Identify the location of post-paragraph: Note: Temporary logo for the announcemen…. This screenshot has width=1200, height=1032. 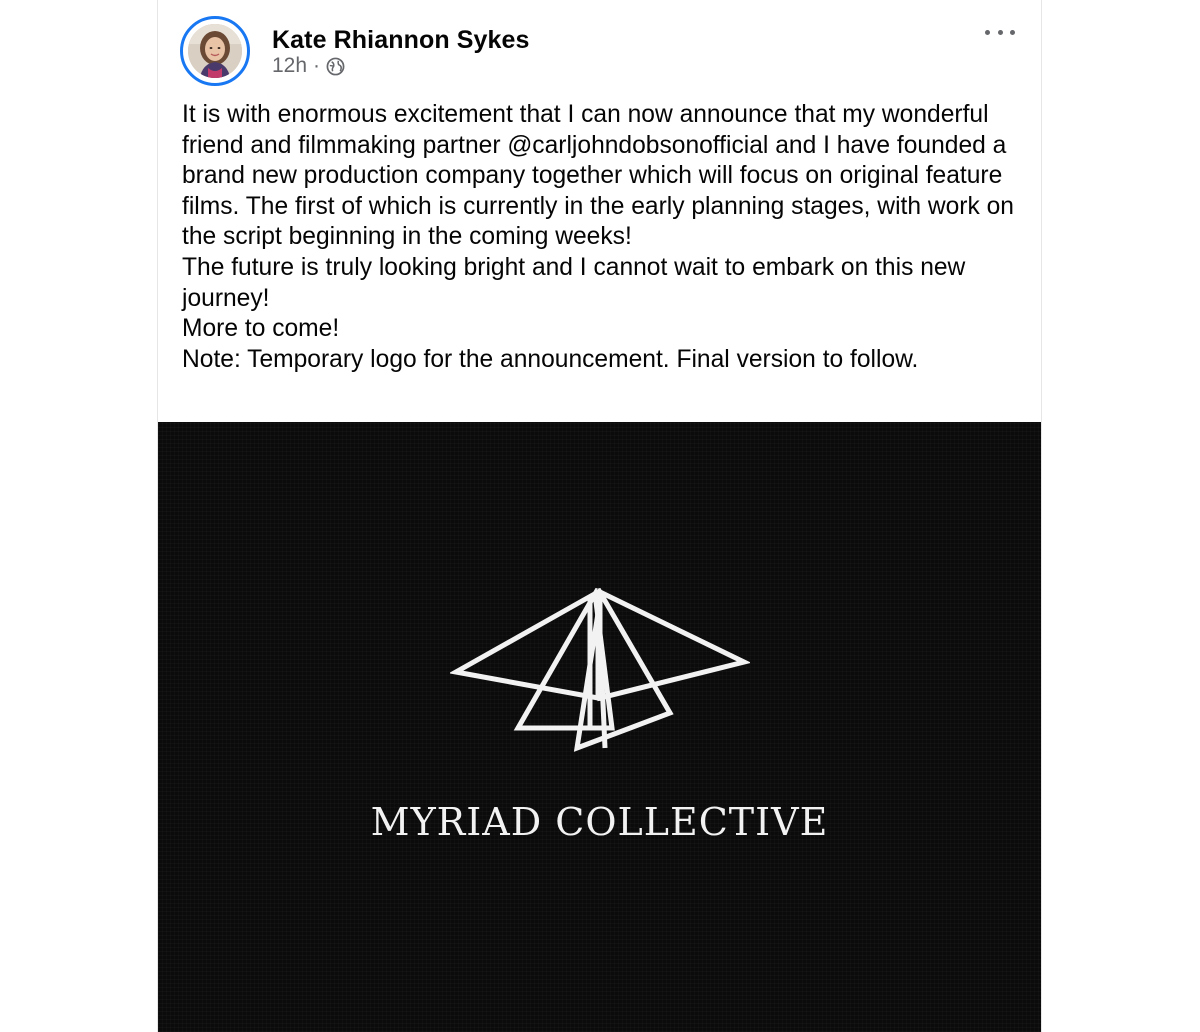
(550, 359).